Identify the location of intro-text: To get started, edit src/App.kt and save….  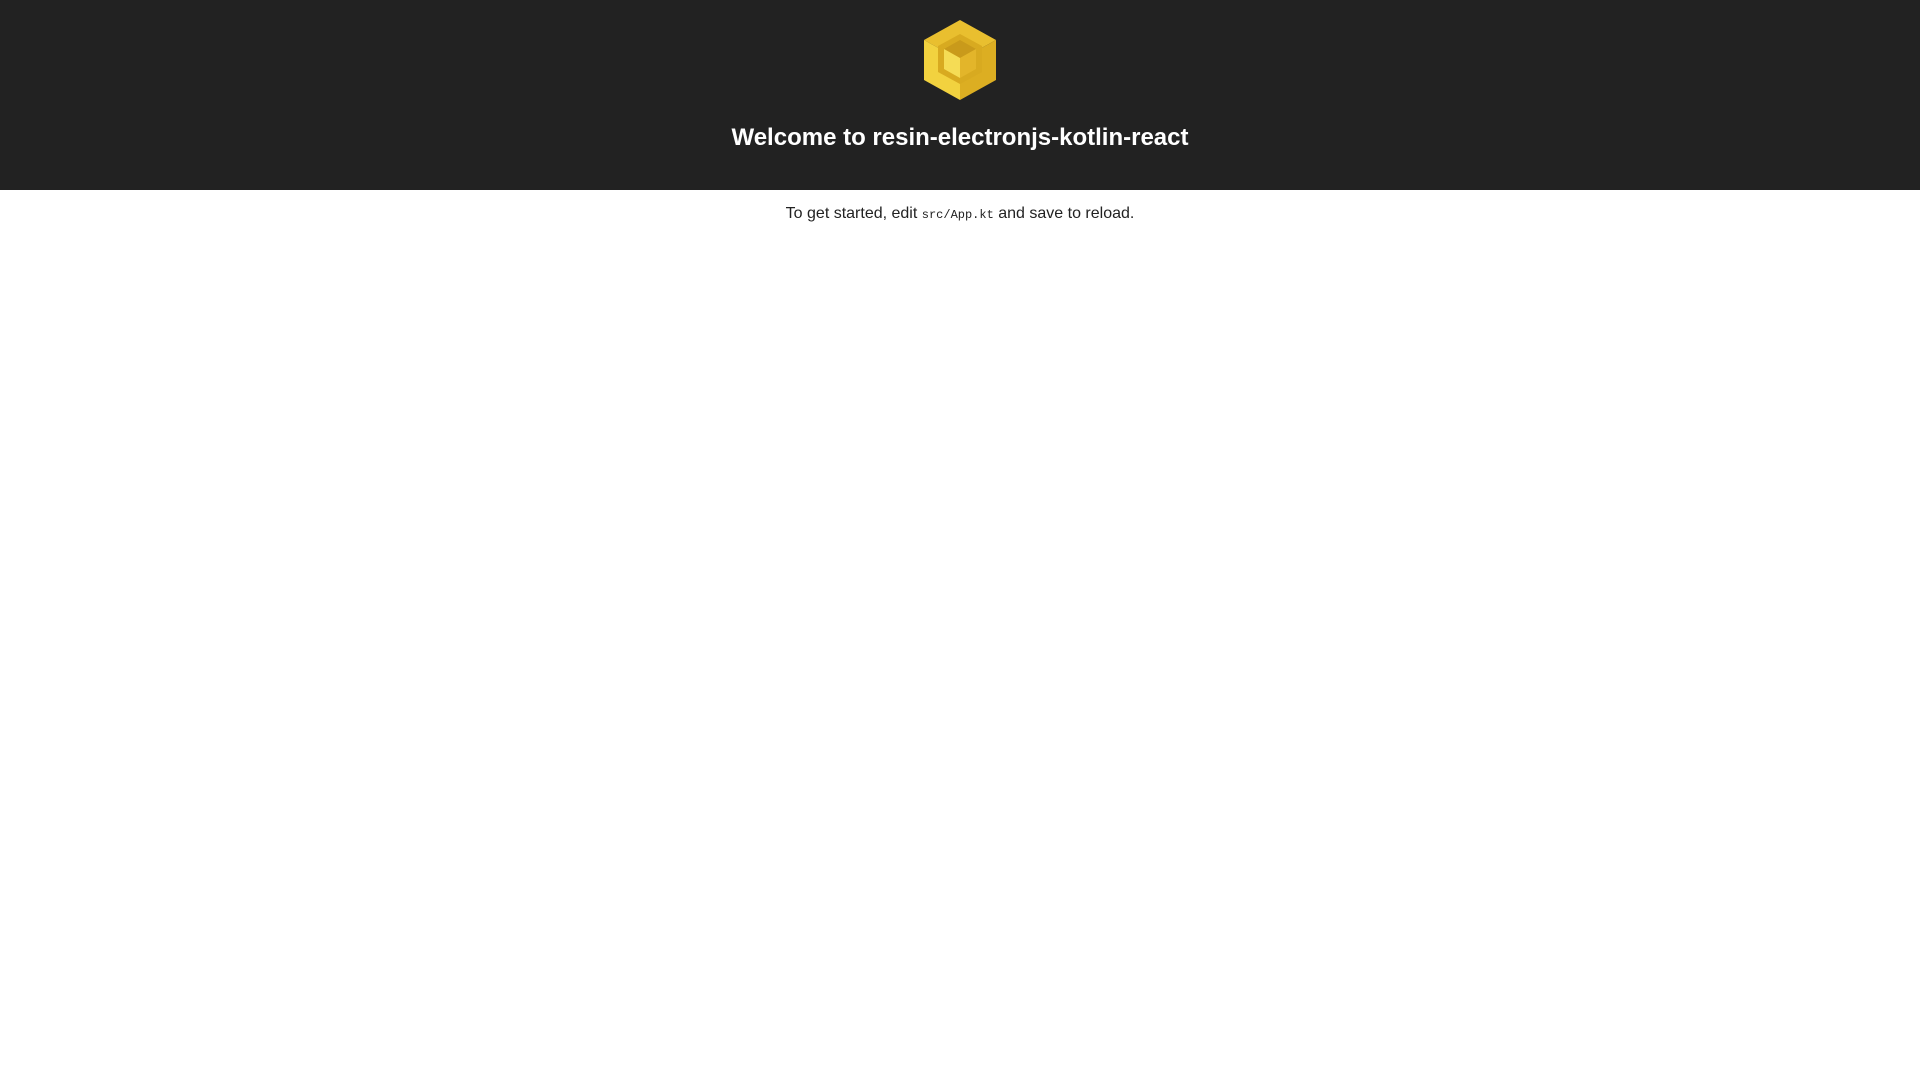
(960, 214).